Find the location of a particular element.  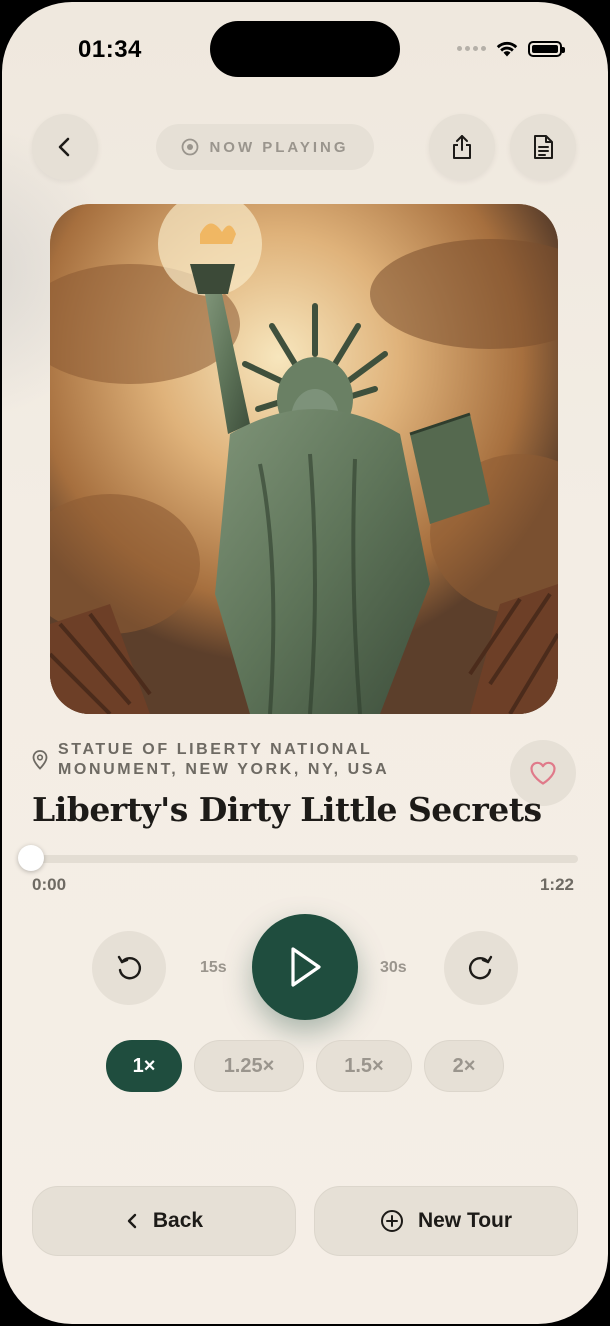

elapsed-time: 0:00 is located at coordinates (49, 884).